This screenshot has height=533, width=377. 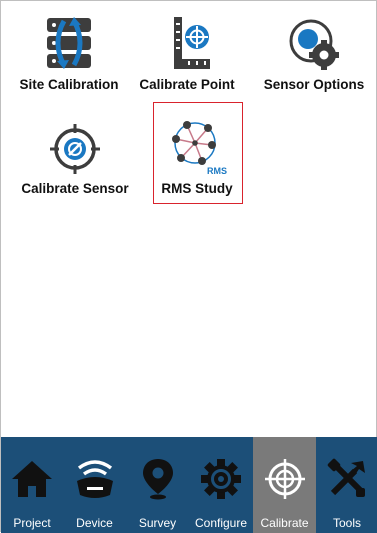 I want to click on tools-icon, so click(x=346, y=477).